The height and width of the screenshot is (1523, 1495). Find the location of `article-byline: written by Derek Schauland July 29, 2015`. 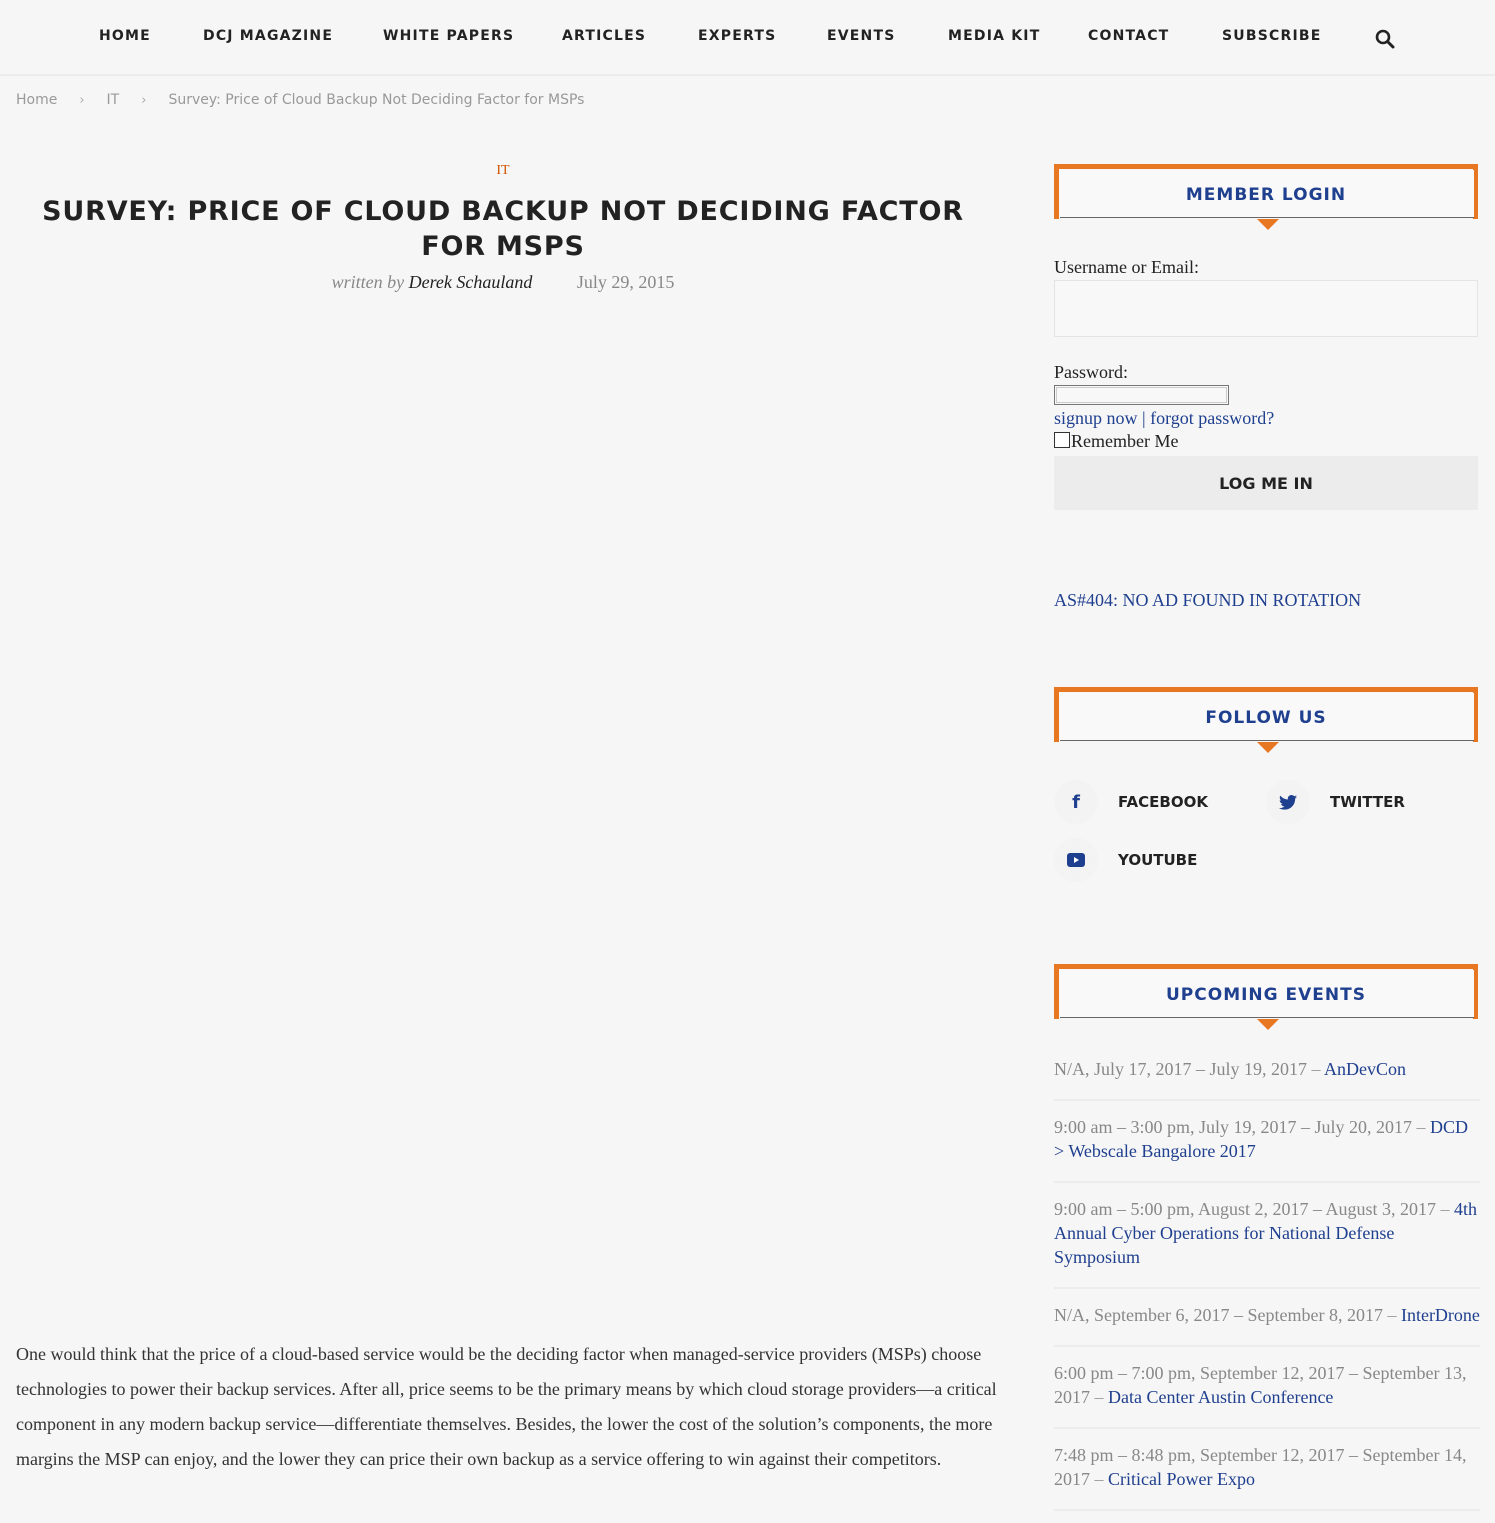

article-byline: written by Derek Schauland July 29, 2015 is located at coordinates (503, 282).